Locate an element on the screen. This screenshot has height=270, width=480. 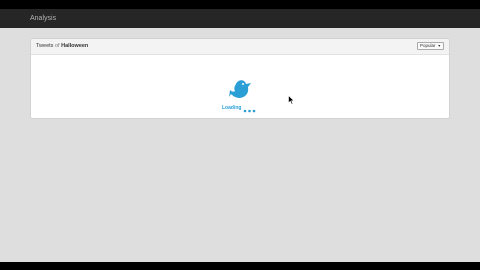
sort-dropdown: Popular ▼ is located at coordinates (430, 46).